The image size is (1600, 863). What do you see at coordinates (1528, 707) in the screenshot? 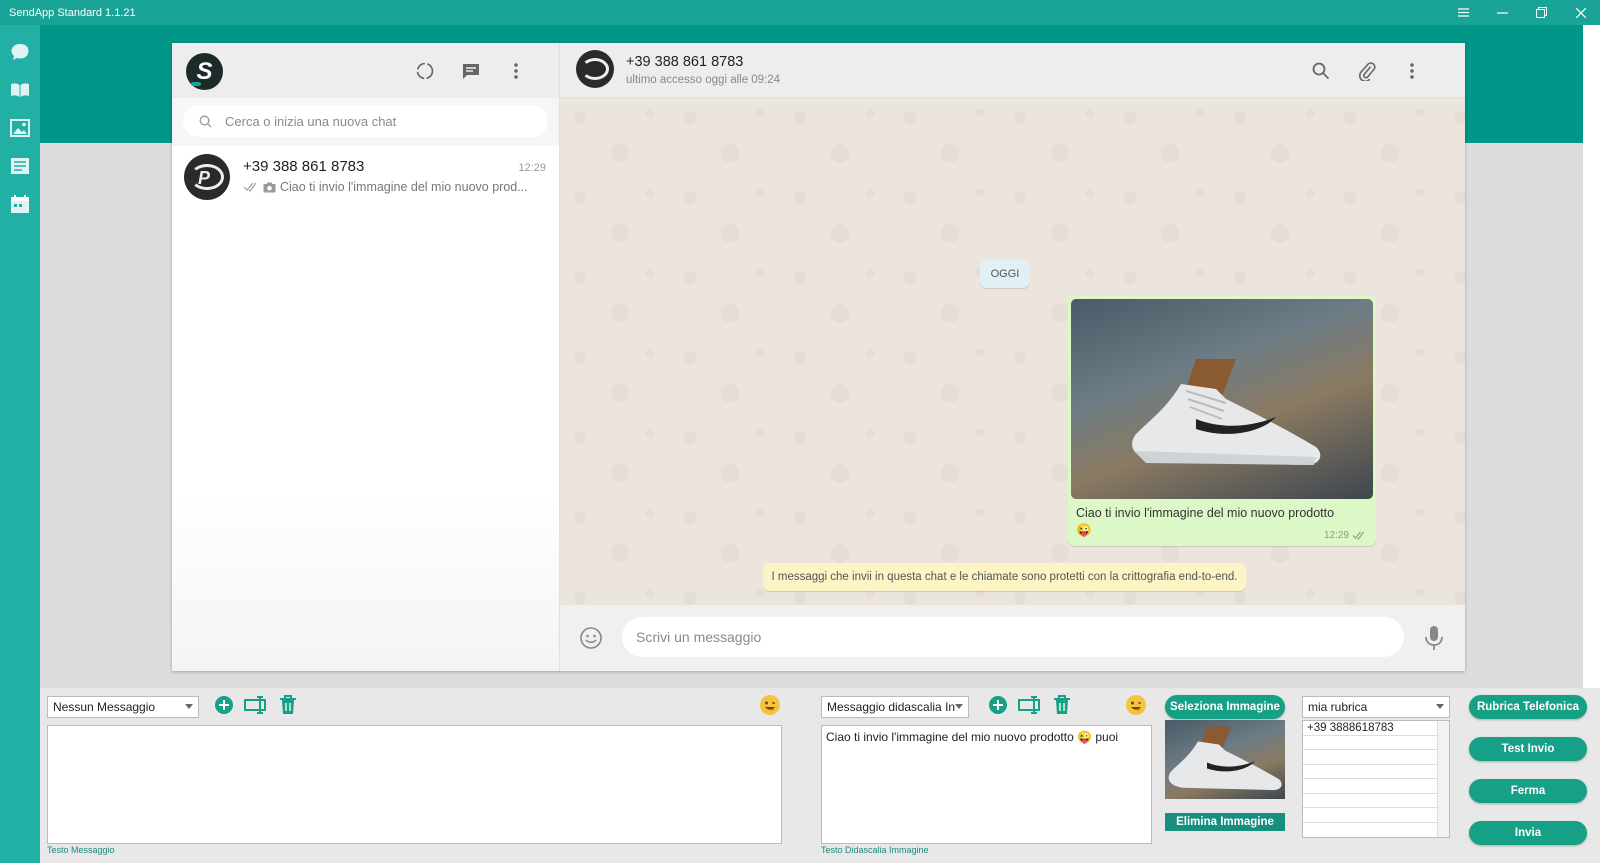
I see `phonebook-button: Rubrica Telefonica` at bounding box center [1528, 707].